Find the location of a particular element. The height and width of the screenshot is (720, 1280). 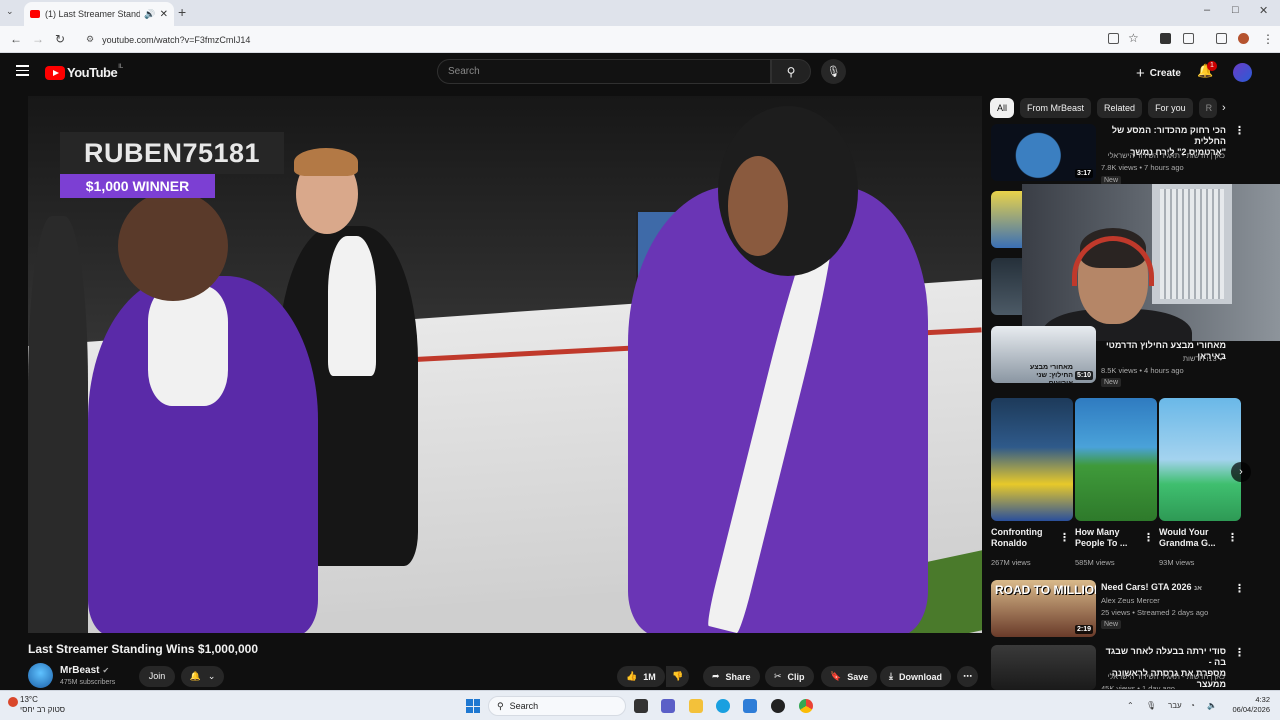

rec-1-thumbnail: 3:17 is located at coordinates (1043, 152).